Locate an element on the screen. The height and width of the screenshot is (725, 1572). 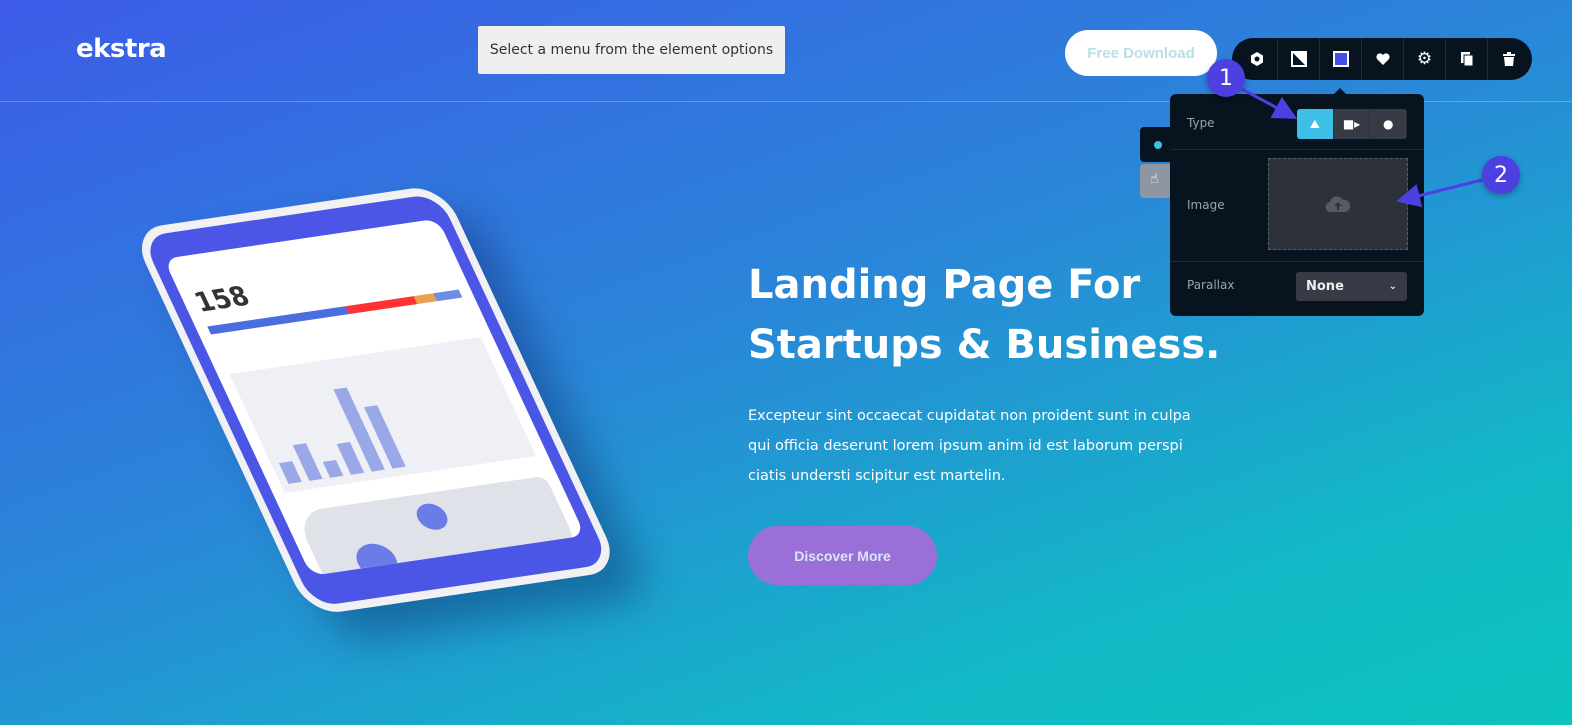
annotation-badge-2: 2 is located at coordinates (1501, 175).